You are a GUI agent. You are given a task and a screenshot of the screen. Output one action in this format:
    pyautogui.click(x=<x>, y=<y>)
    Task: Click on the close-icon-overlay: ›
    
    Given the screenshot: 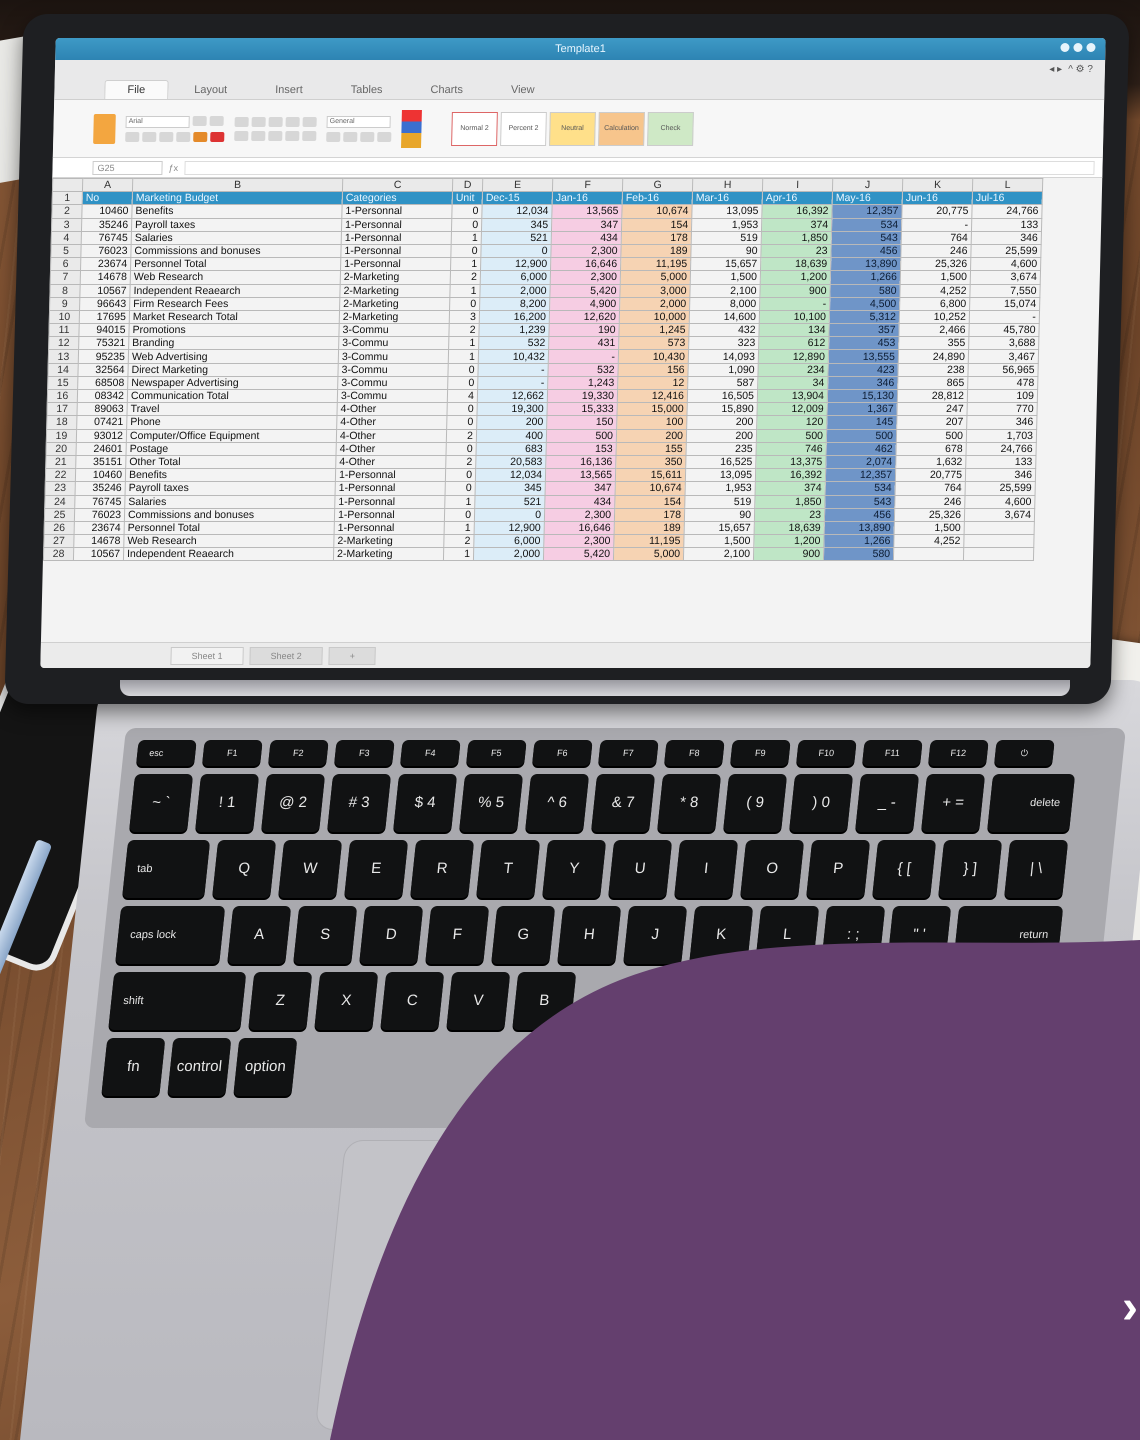 What is the action you would take?
    pyautogui.click(x=1130, y=1307)
    